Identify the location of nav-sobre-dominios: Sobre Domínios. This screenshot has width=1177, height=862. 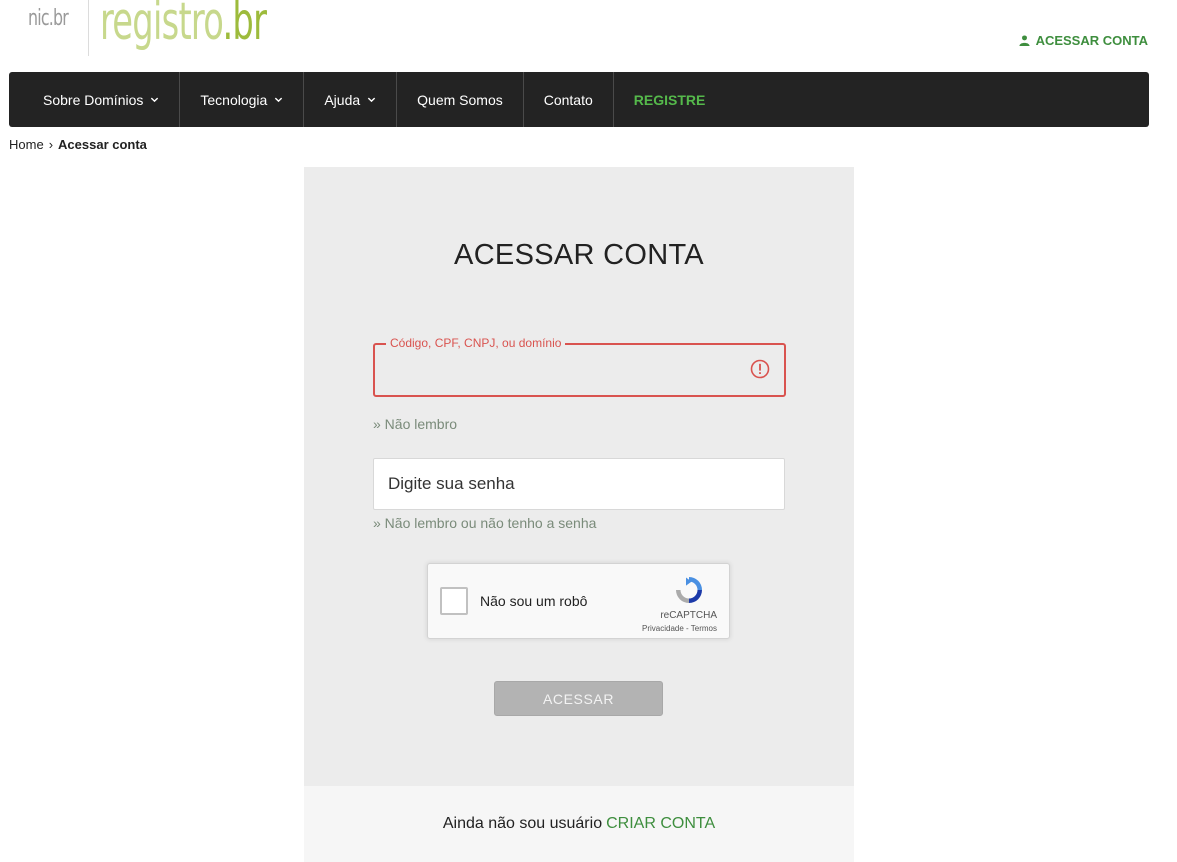
(95, 99).